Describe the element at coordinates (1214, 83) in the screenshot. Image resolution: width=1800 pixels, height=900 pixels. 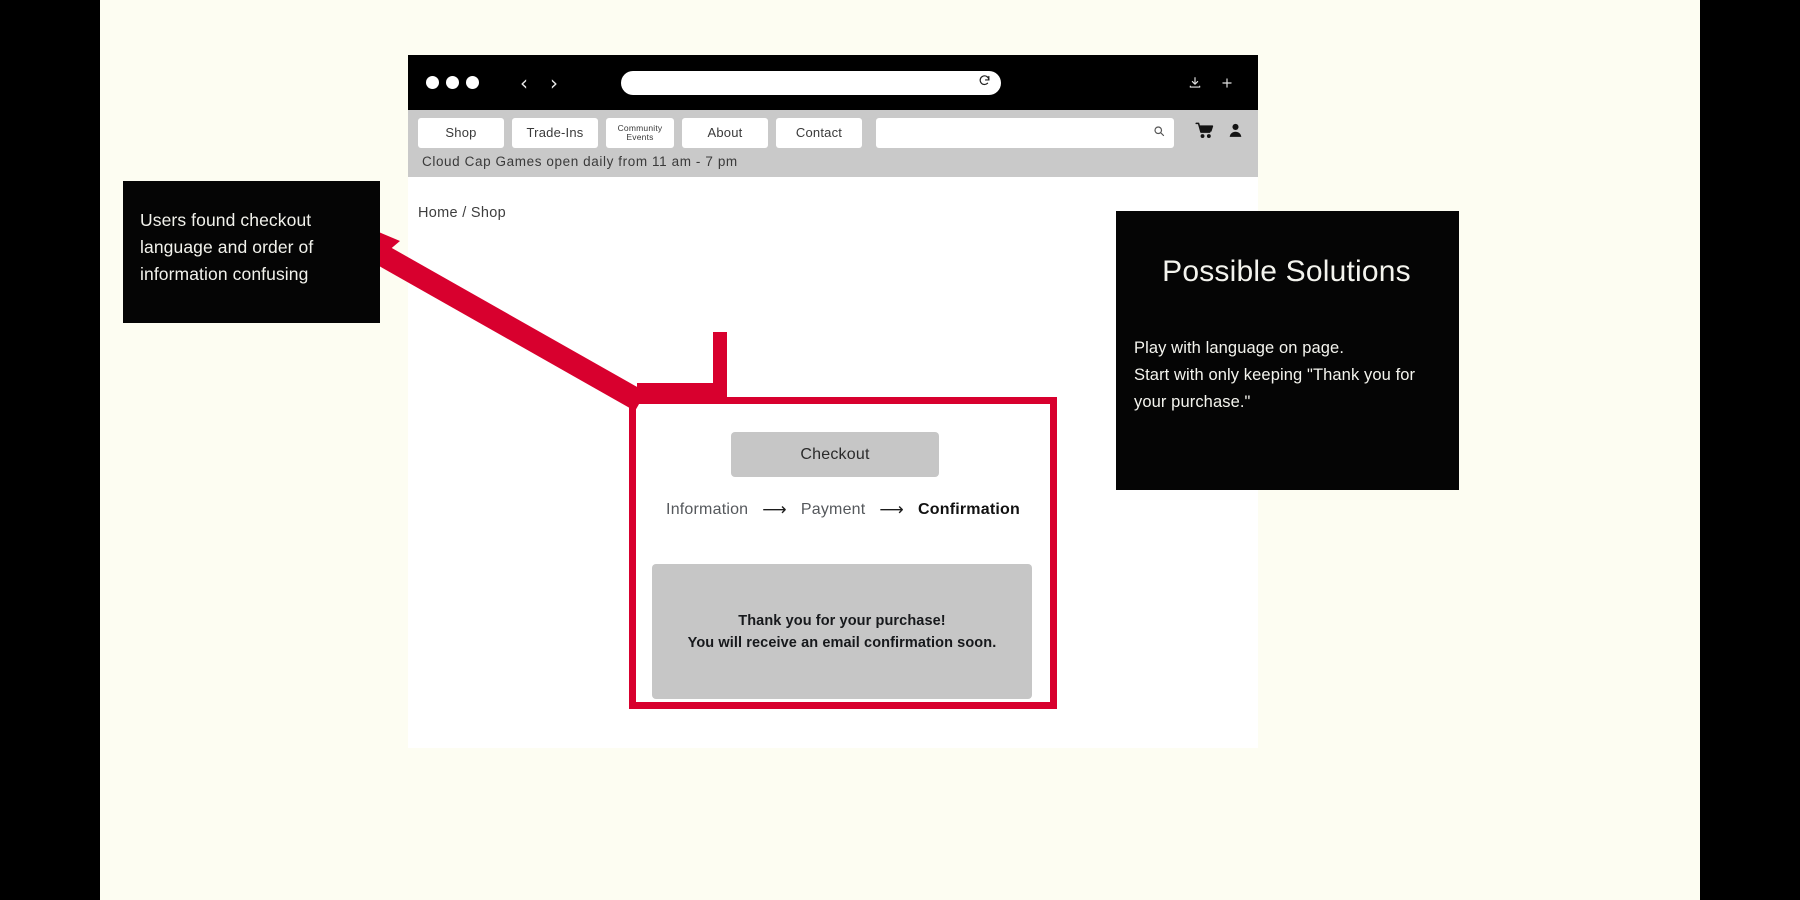
I see `chrome-actions` at that location.